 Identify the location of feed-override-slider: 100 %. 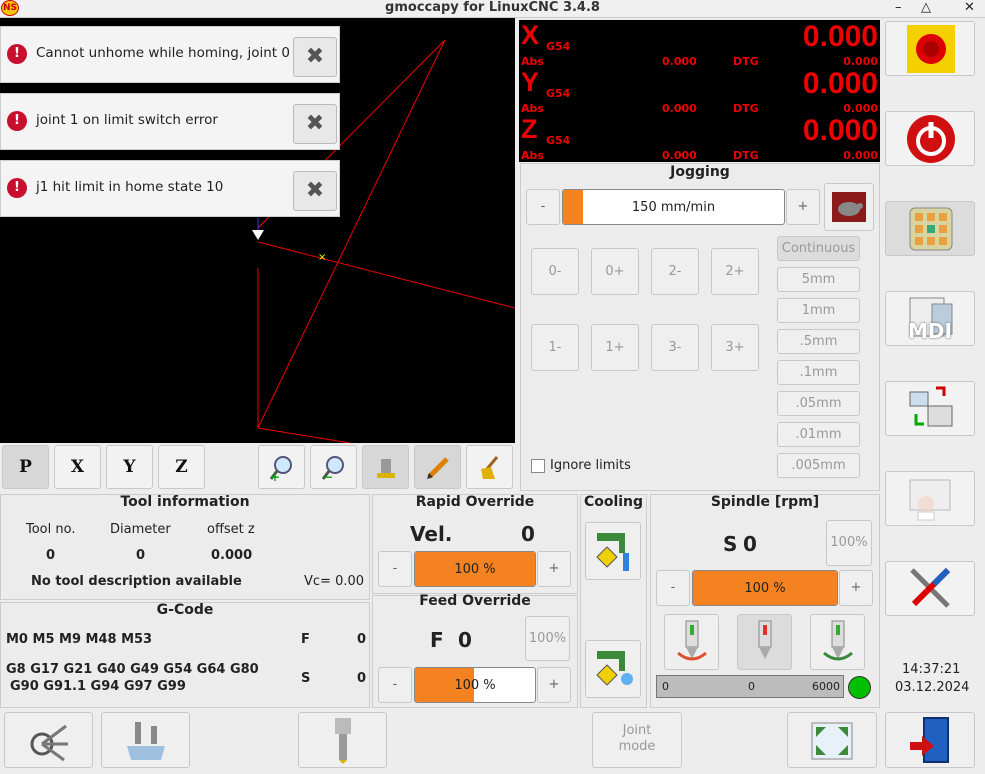
(475, 685).